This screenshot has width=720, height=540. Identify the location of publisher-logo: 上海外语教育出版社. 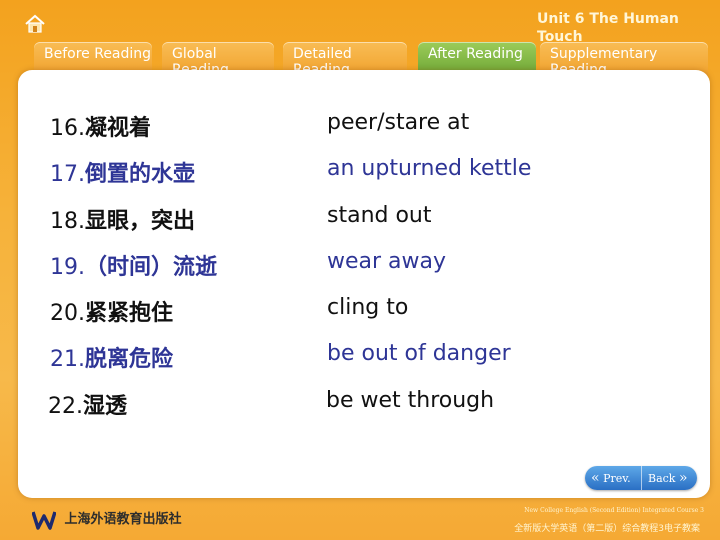
(107, 520).